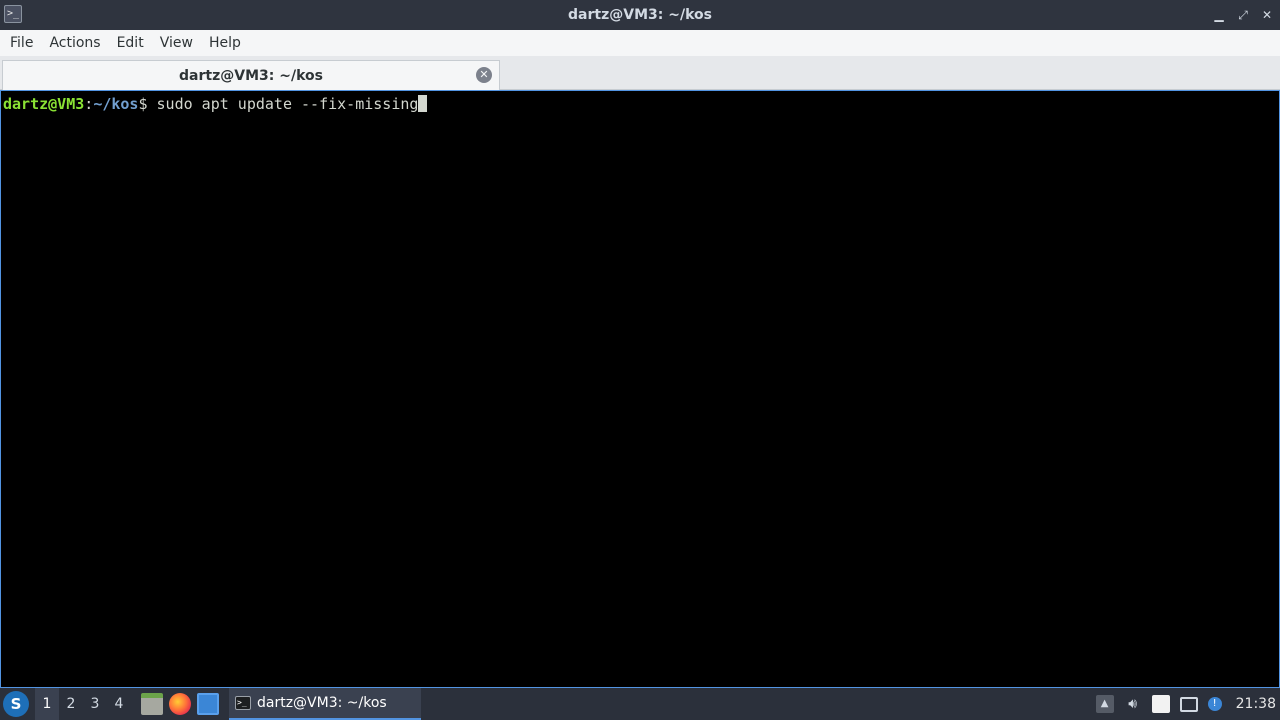 The height and width of the screenshot is (720, 1280). Describe the element at coordinates (640, 43) in the screenshot. I see `menubar: File Actions Edit View Help` at that location.